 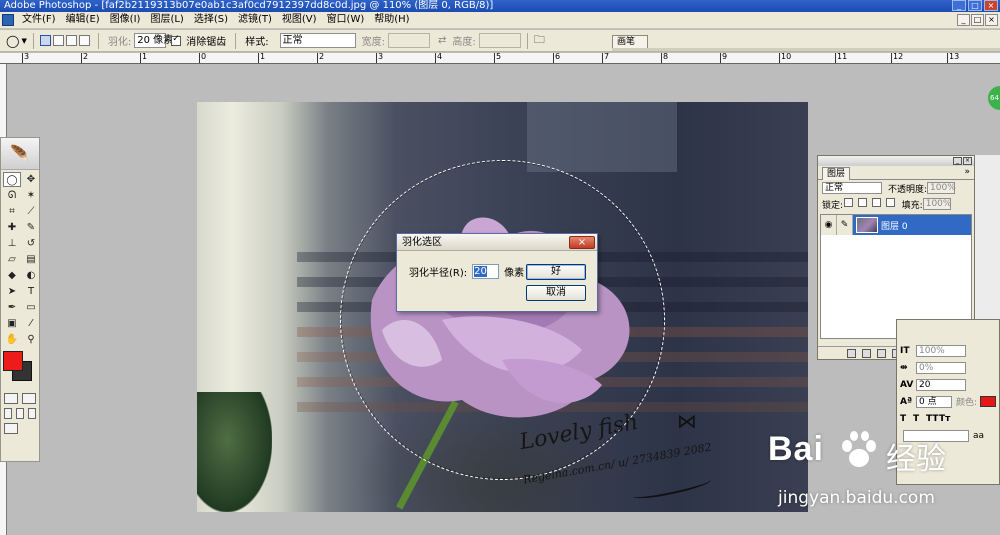 I want to click on standard-mode-icon, so click(x=11, y=398).